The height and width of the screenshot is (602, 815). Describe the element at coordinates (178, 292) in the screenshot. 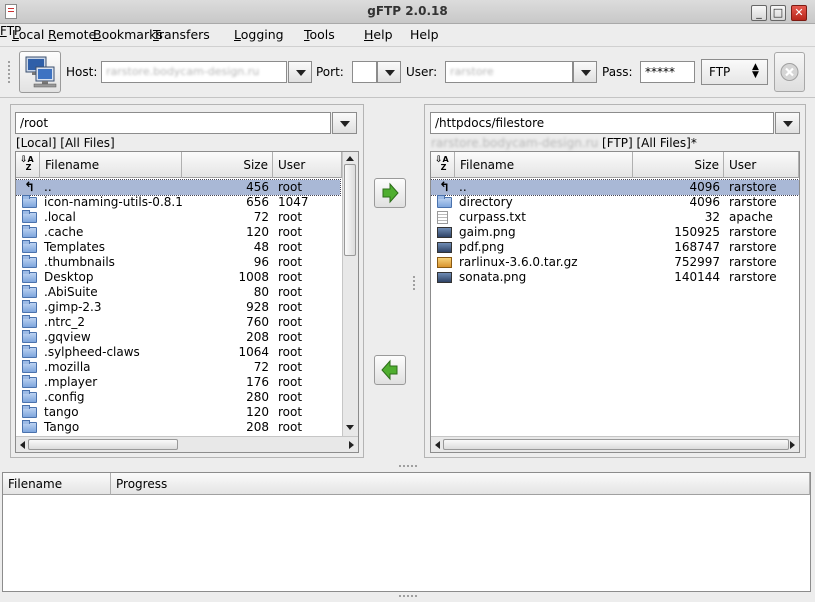

I see `local-file-row: .AbiSuite 80 root` at that location.